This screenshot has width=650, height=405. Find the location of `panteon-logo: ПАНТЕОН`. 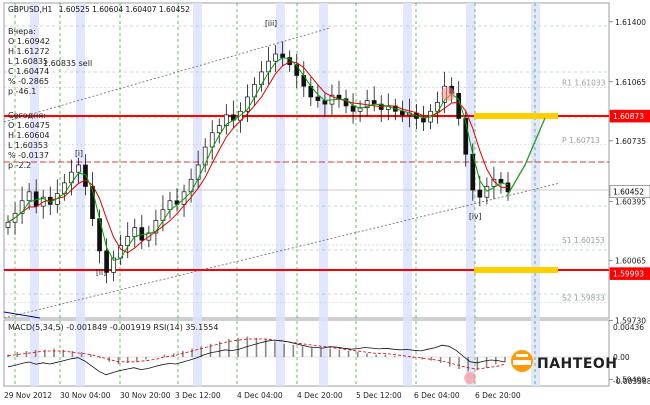

panteon-logo: ПАНТЕОН is located at coordinates (564, 361).